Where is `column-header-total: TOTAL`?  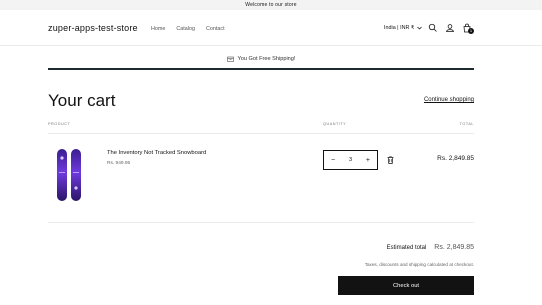 column-header-total: TOTAL is located at coordinates (466, 124).